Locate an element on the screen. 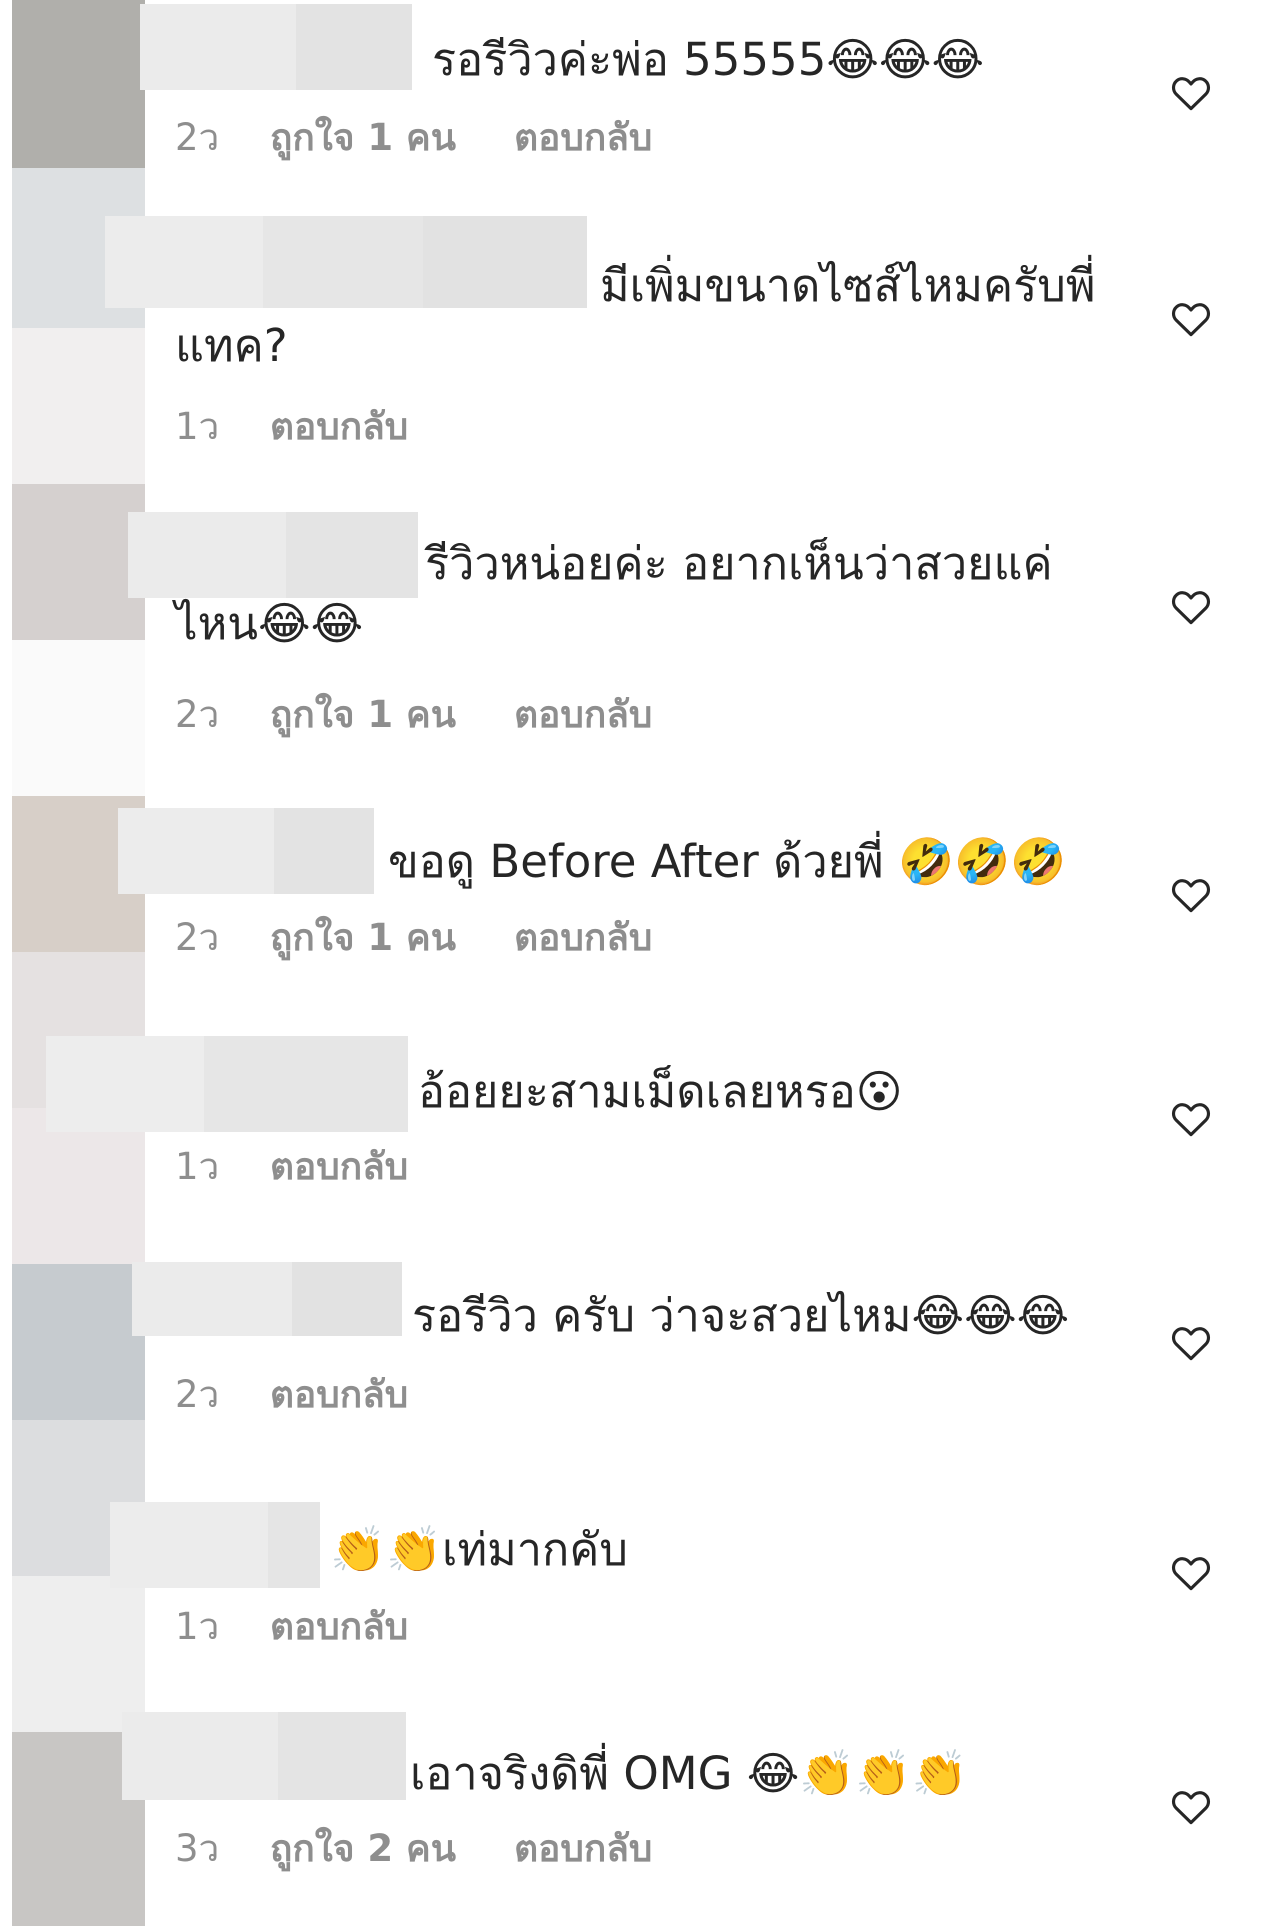 This screenshot has width=1280, height=1926. comment-text: ขอดู Before After ด้วยพี่ 🤣🤣🤣 is located at coordinates (748, 862).